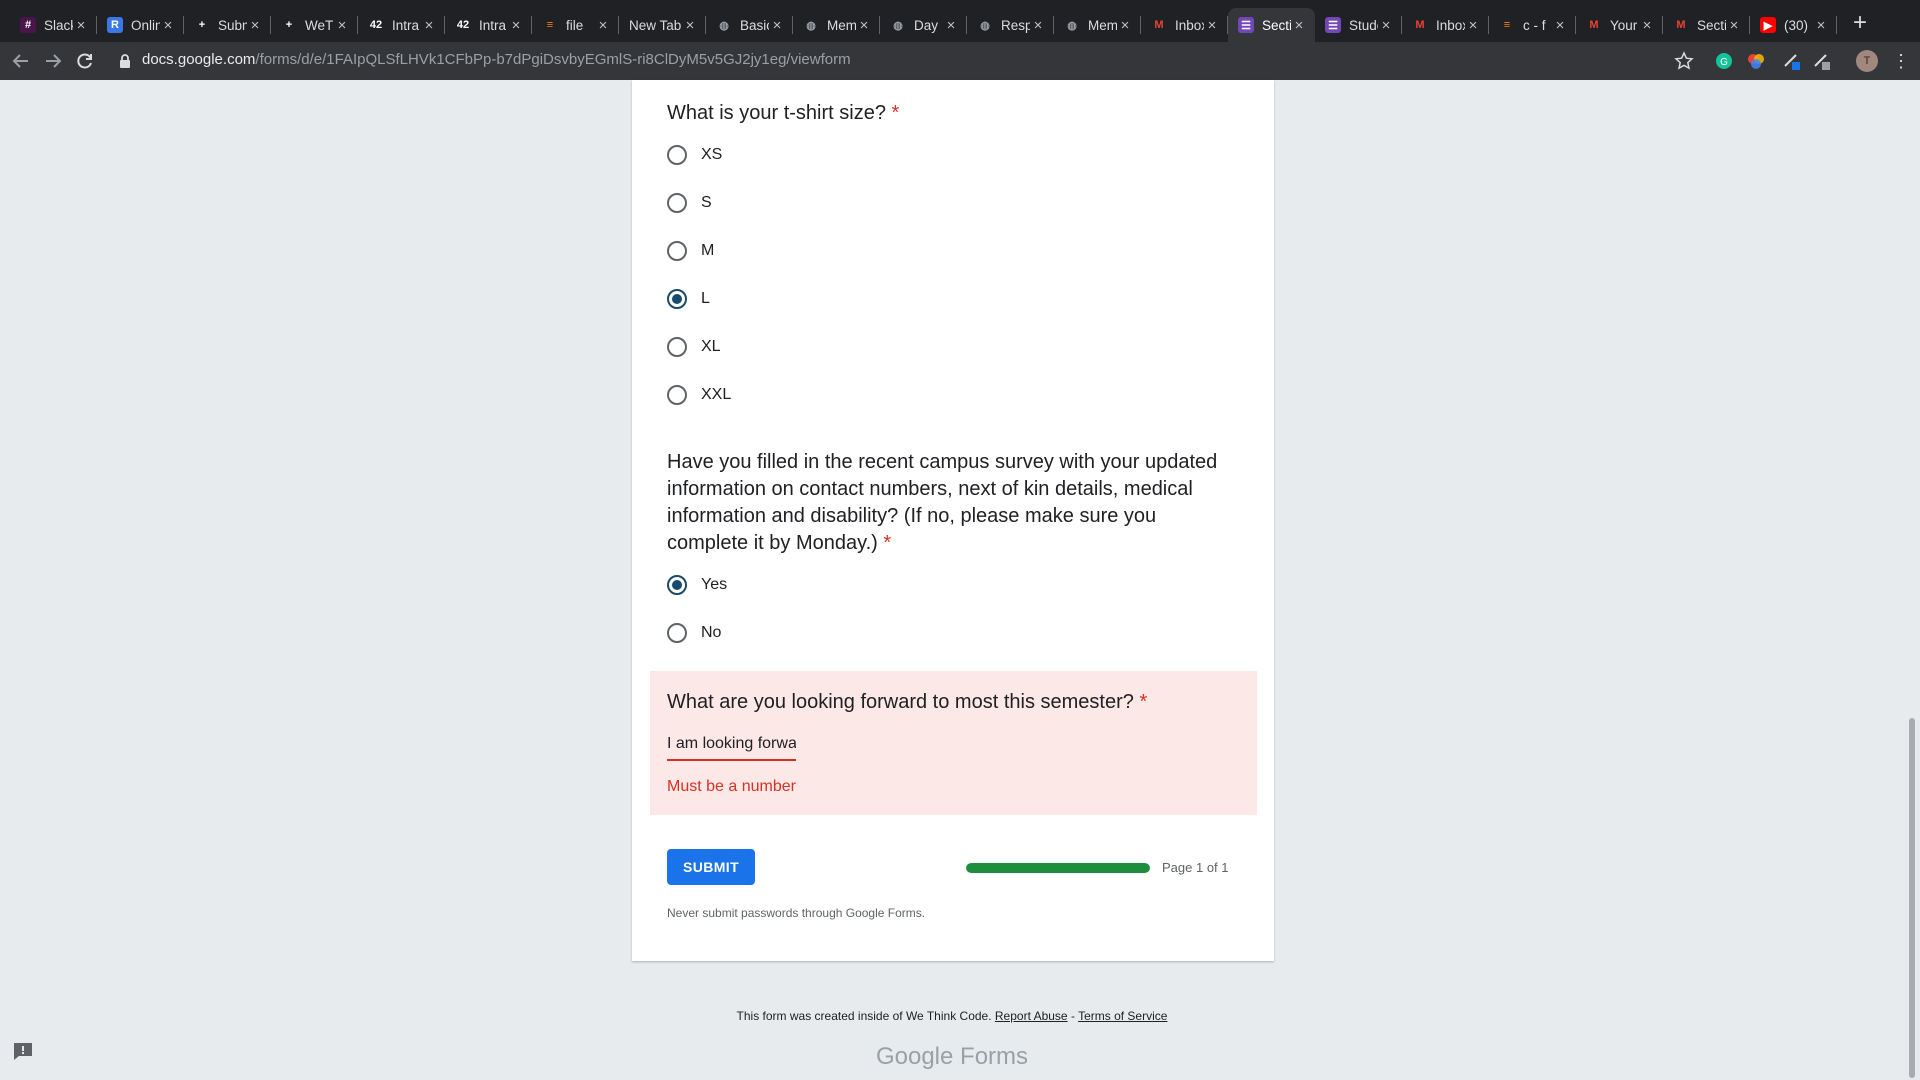 The image size is (1920, 1080). What do you see at coordinates (1333, 25) in the screenshot?
I see `forms-icon: ☰` at bounding box center [1333, 25].